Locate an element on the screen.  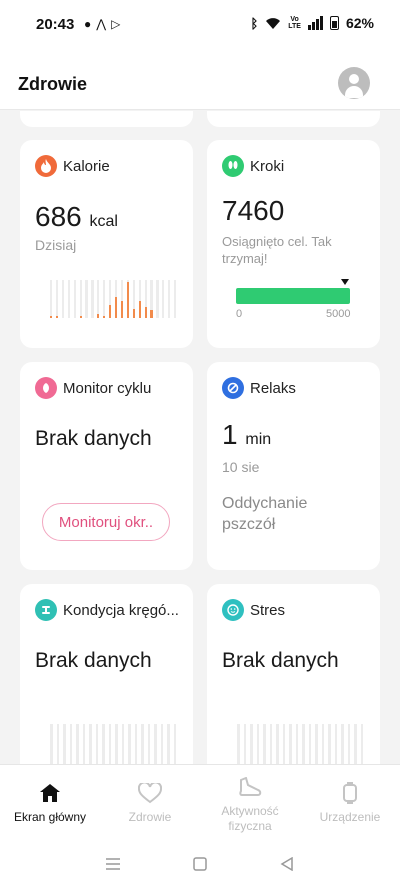
battery-percent: 62% is located at coordinates (359, 23).